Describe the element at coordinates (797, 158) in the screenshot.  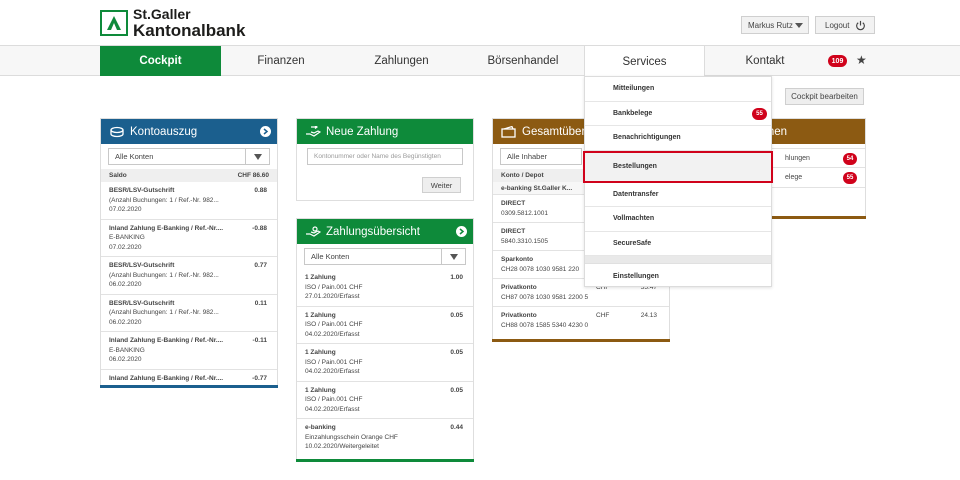
I see `message-label: hlungen` at that location.